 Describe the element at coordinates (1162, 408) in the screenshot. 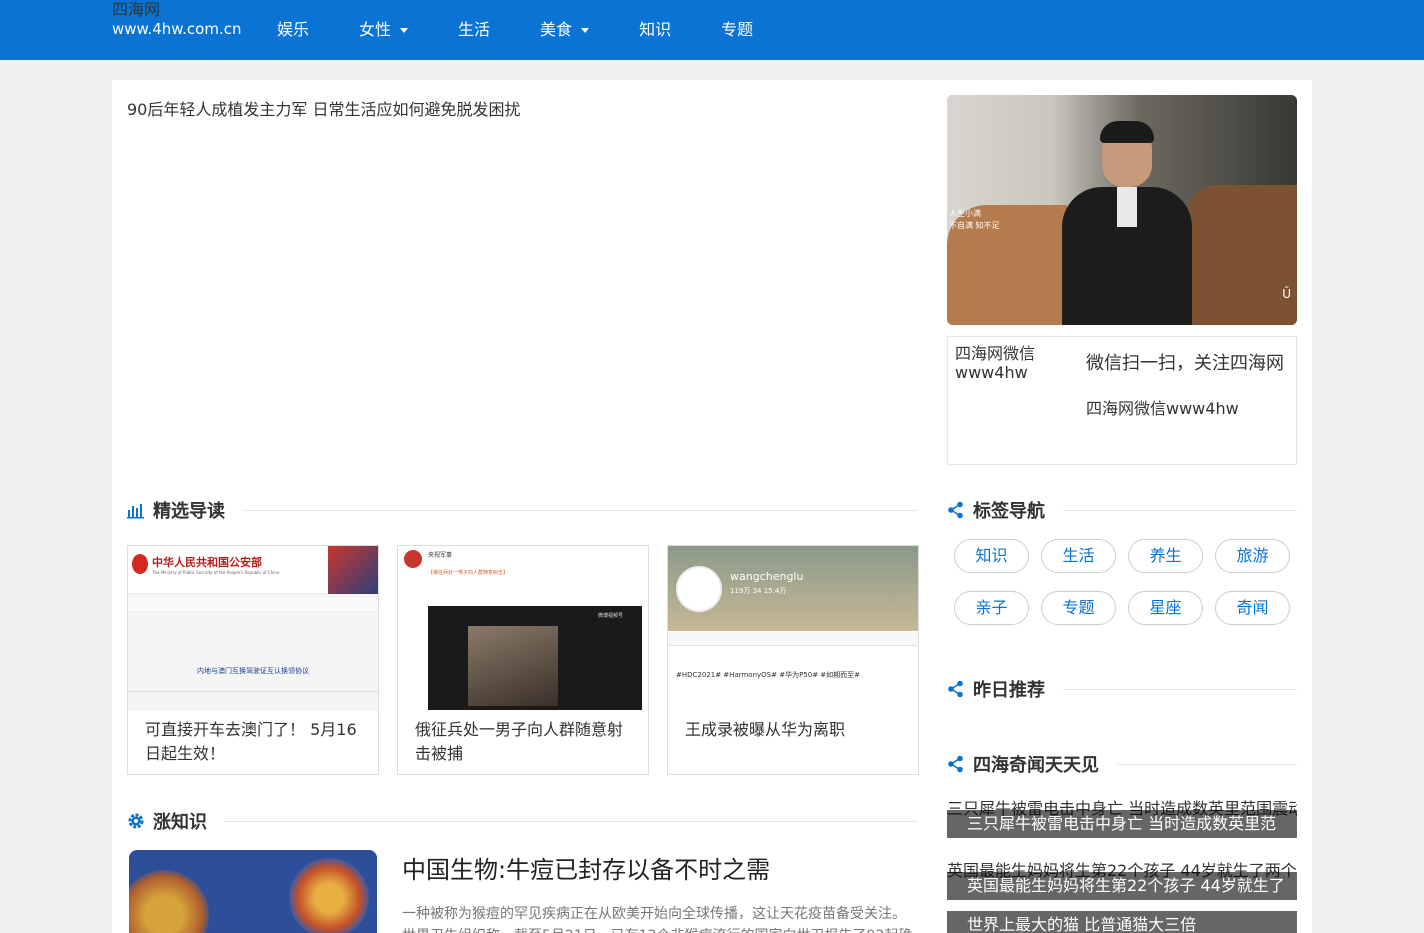

I see `wechat-qr-alt-2: 四海网微信www4hw` at that location.